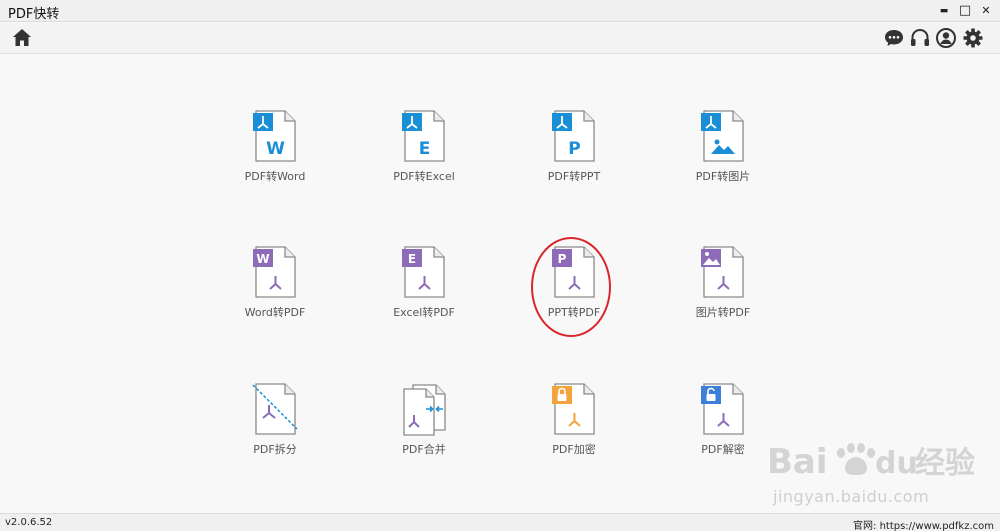  What do you see at coordinates (865, 526) in the screenshot?
I see `website-label: 官网:` at bounding box center [865, 526].